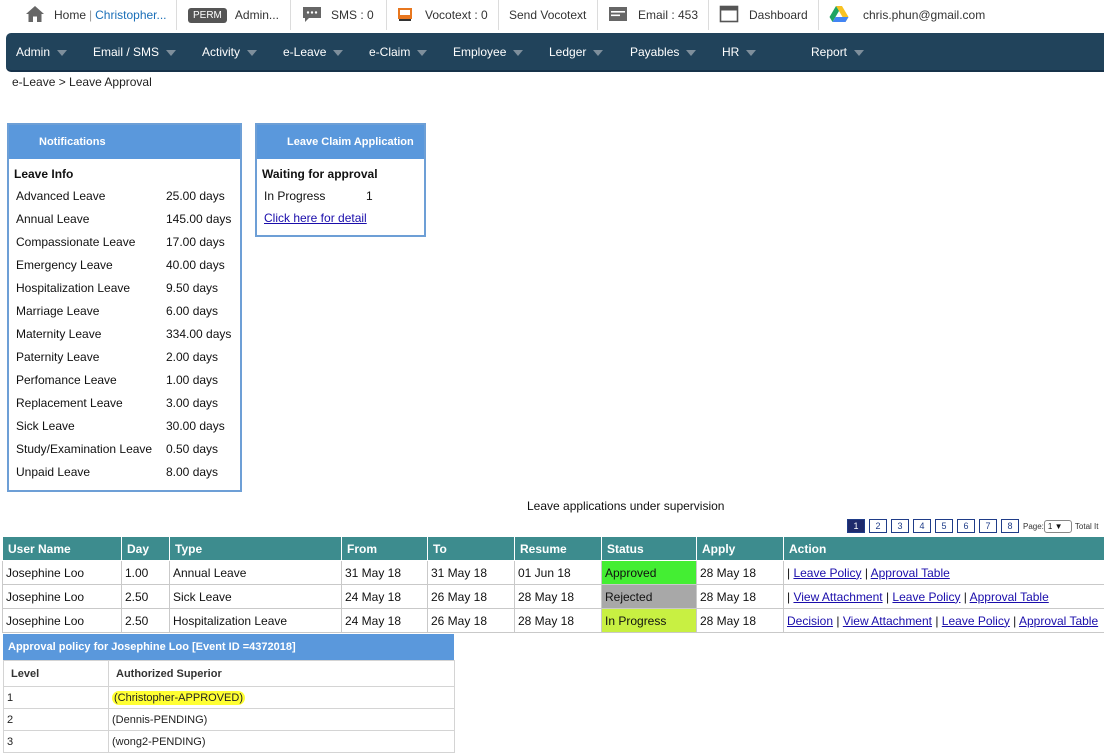 Image resolution: width=1104 pixels, height=753 pixels. What do you see at coordinates (56, 673) in the screenshot?
I see `col-level: Level` at bounding box center [56, 673].